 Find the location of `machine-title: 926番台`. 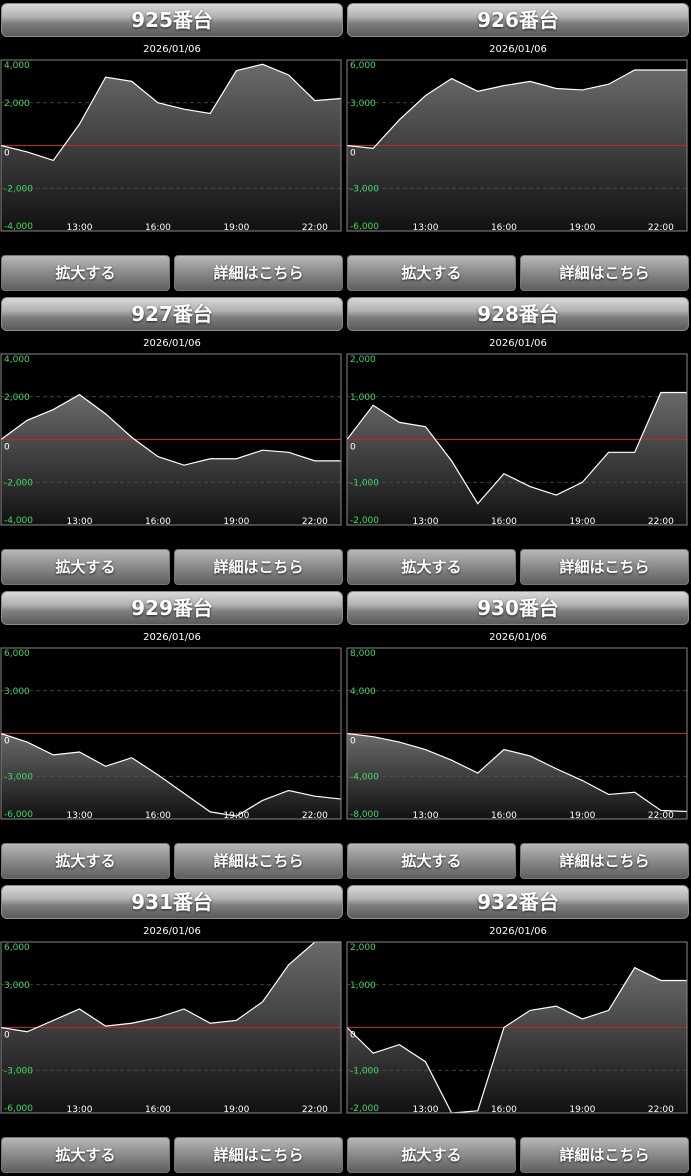

machine-title: 926番台 is located at coordinates (518, 20).